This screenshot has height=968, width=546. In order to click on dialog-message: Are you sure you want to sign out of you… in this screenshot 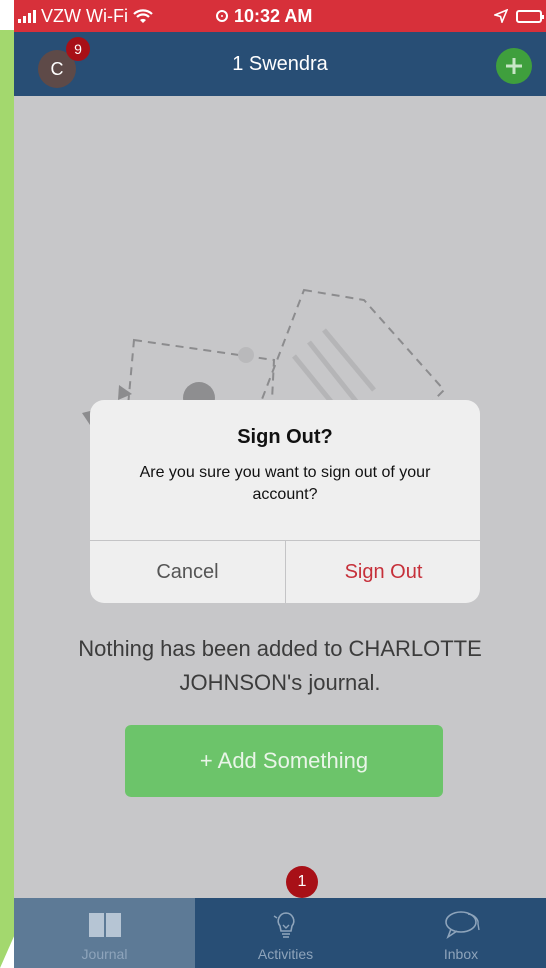, I will do `click(285, 483)`.